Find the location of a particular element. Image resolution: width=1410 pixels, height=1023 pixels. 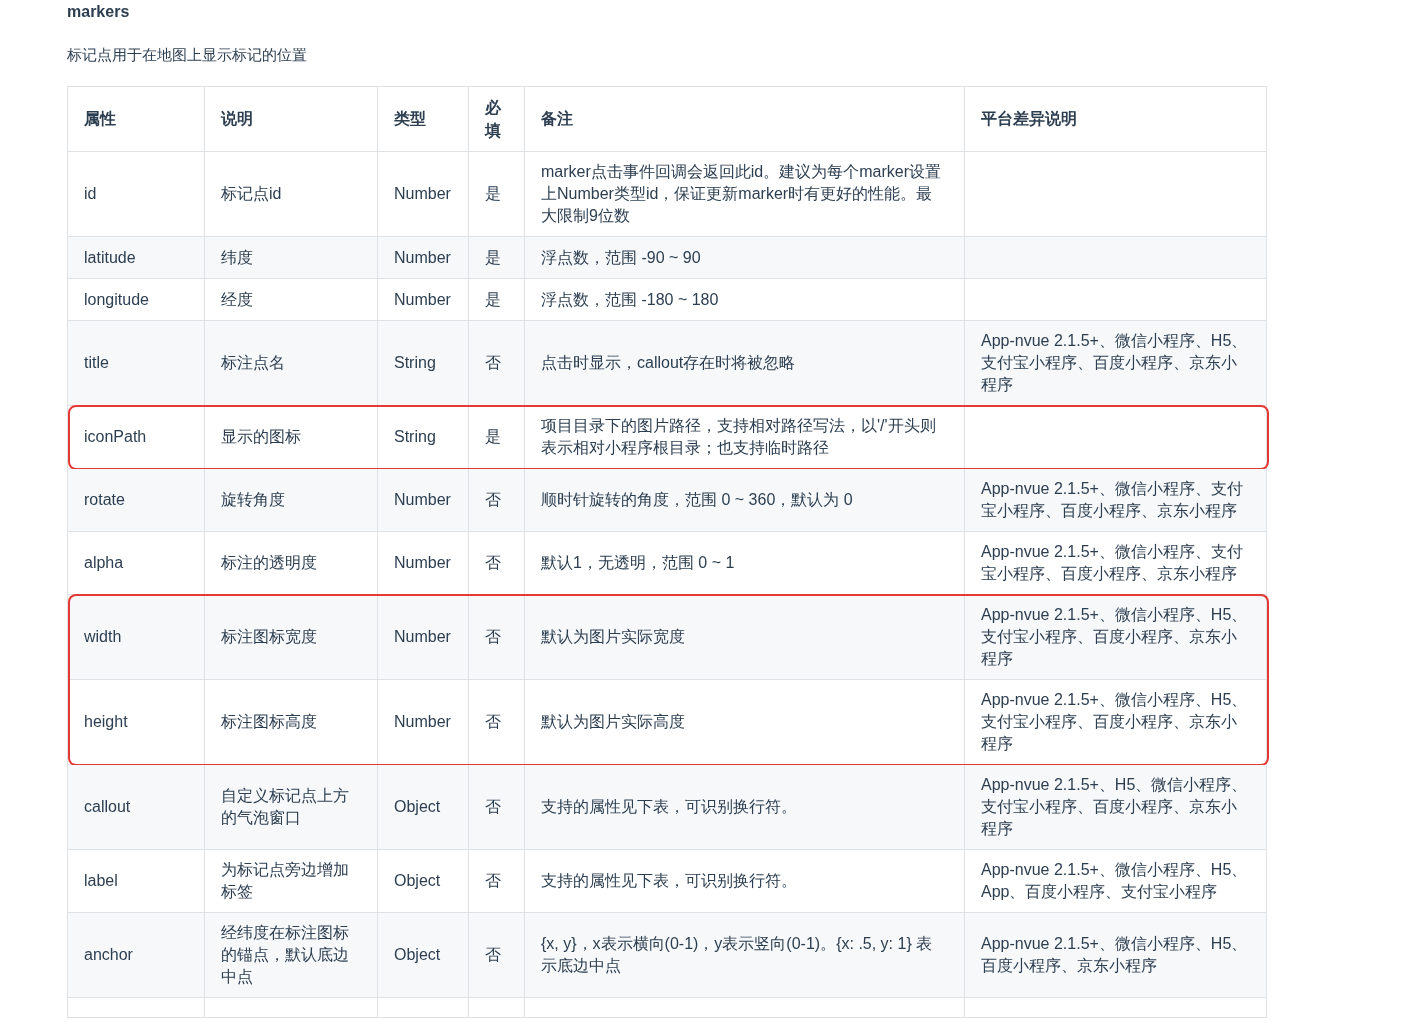

table-cell: 纬度 is located at coordinates (291, 258).